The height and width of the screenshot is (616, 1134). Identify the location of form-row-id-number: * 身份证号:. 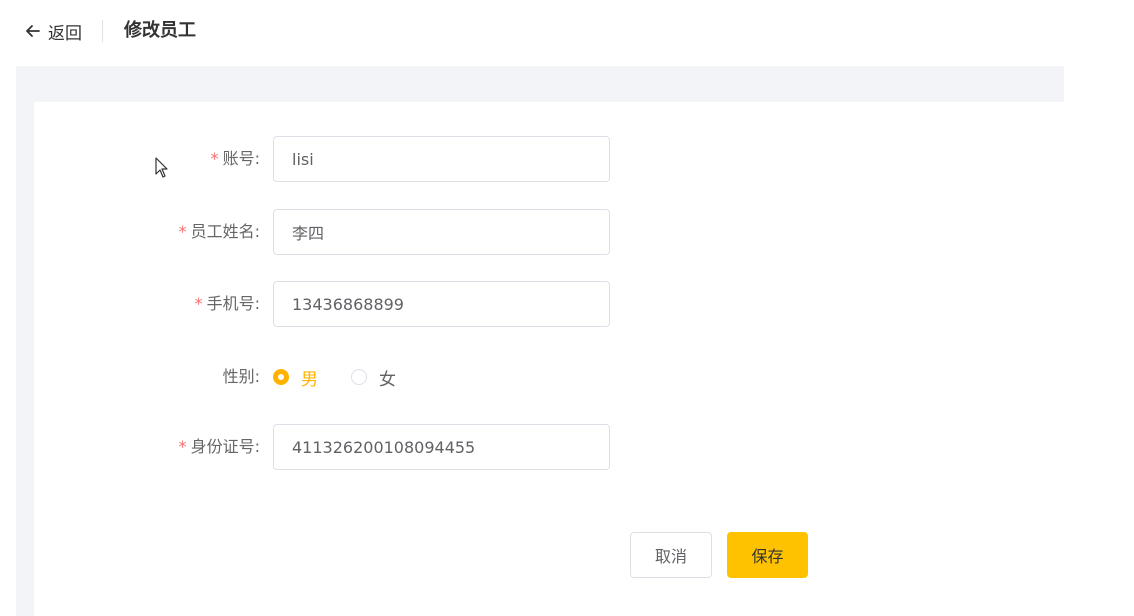
(350, 447).